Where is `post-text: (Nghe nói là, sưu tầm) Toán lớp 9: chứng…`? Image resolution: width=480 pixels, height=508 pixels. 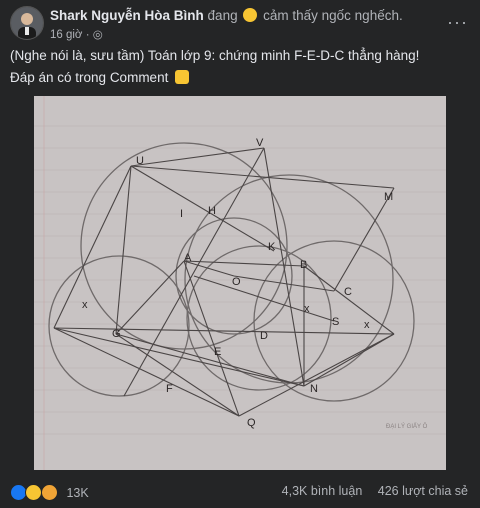 post-text: (Nghe nói là, sưu tầm) Toán lớp 9: chứng… is located at coordinates (214, 67).